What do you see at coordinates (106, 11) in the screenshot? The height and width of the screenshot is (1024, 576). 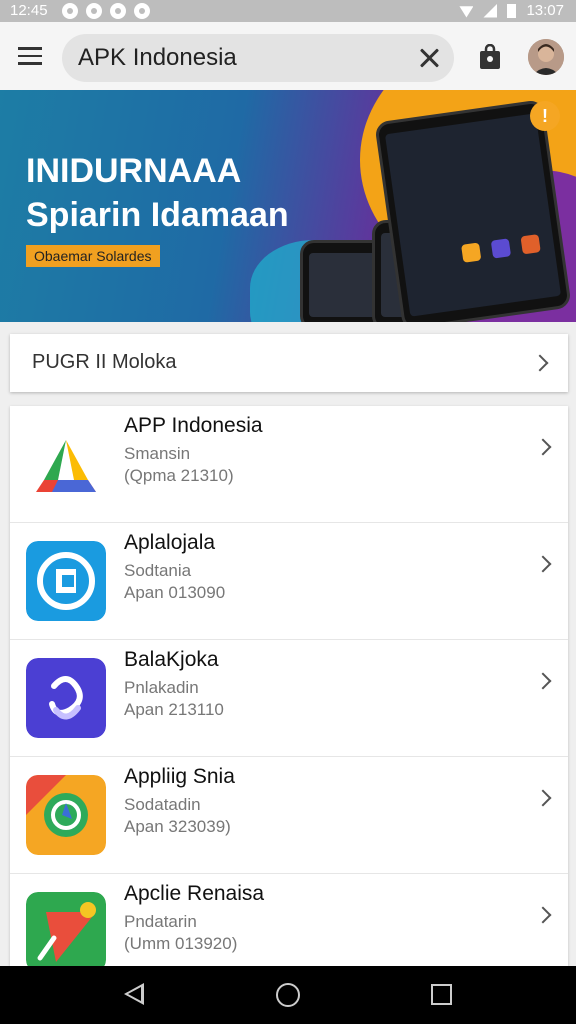 I see `notification-icons` at bounding box center [106, 11].